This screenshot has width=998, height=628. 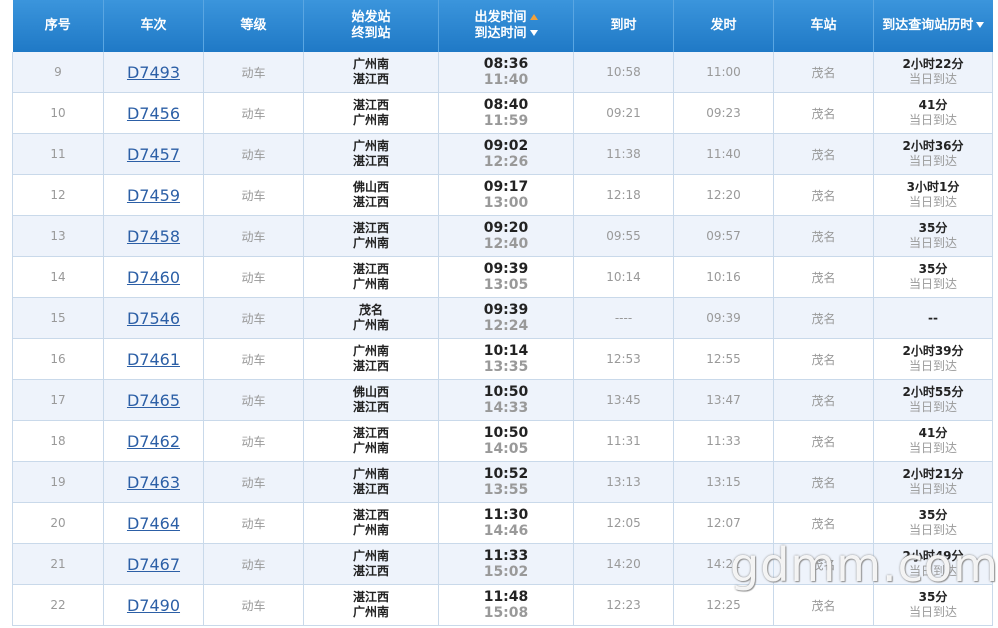 I want to click on header-terminal-label: 终到站, so click(x=371, y=33).